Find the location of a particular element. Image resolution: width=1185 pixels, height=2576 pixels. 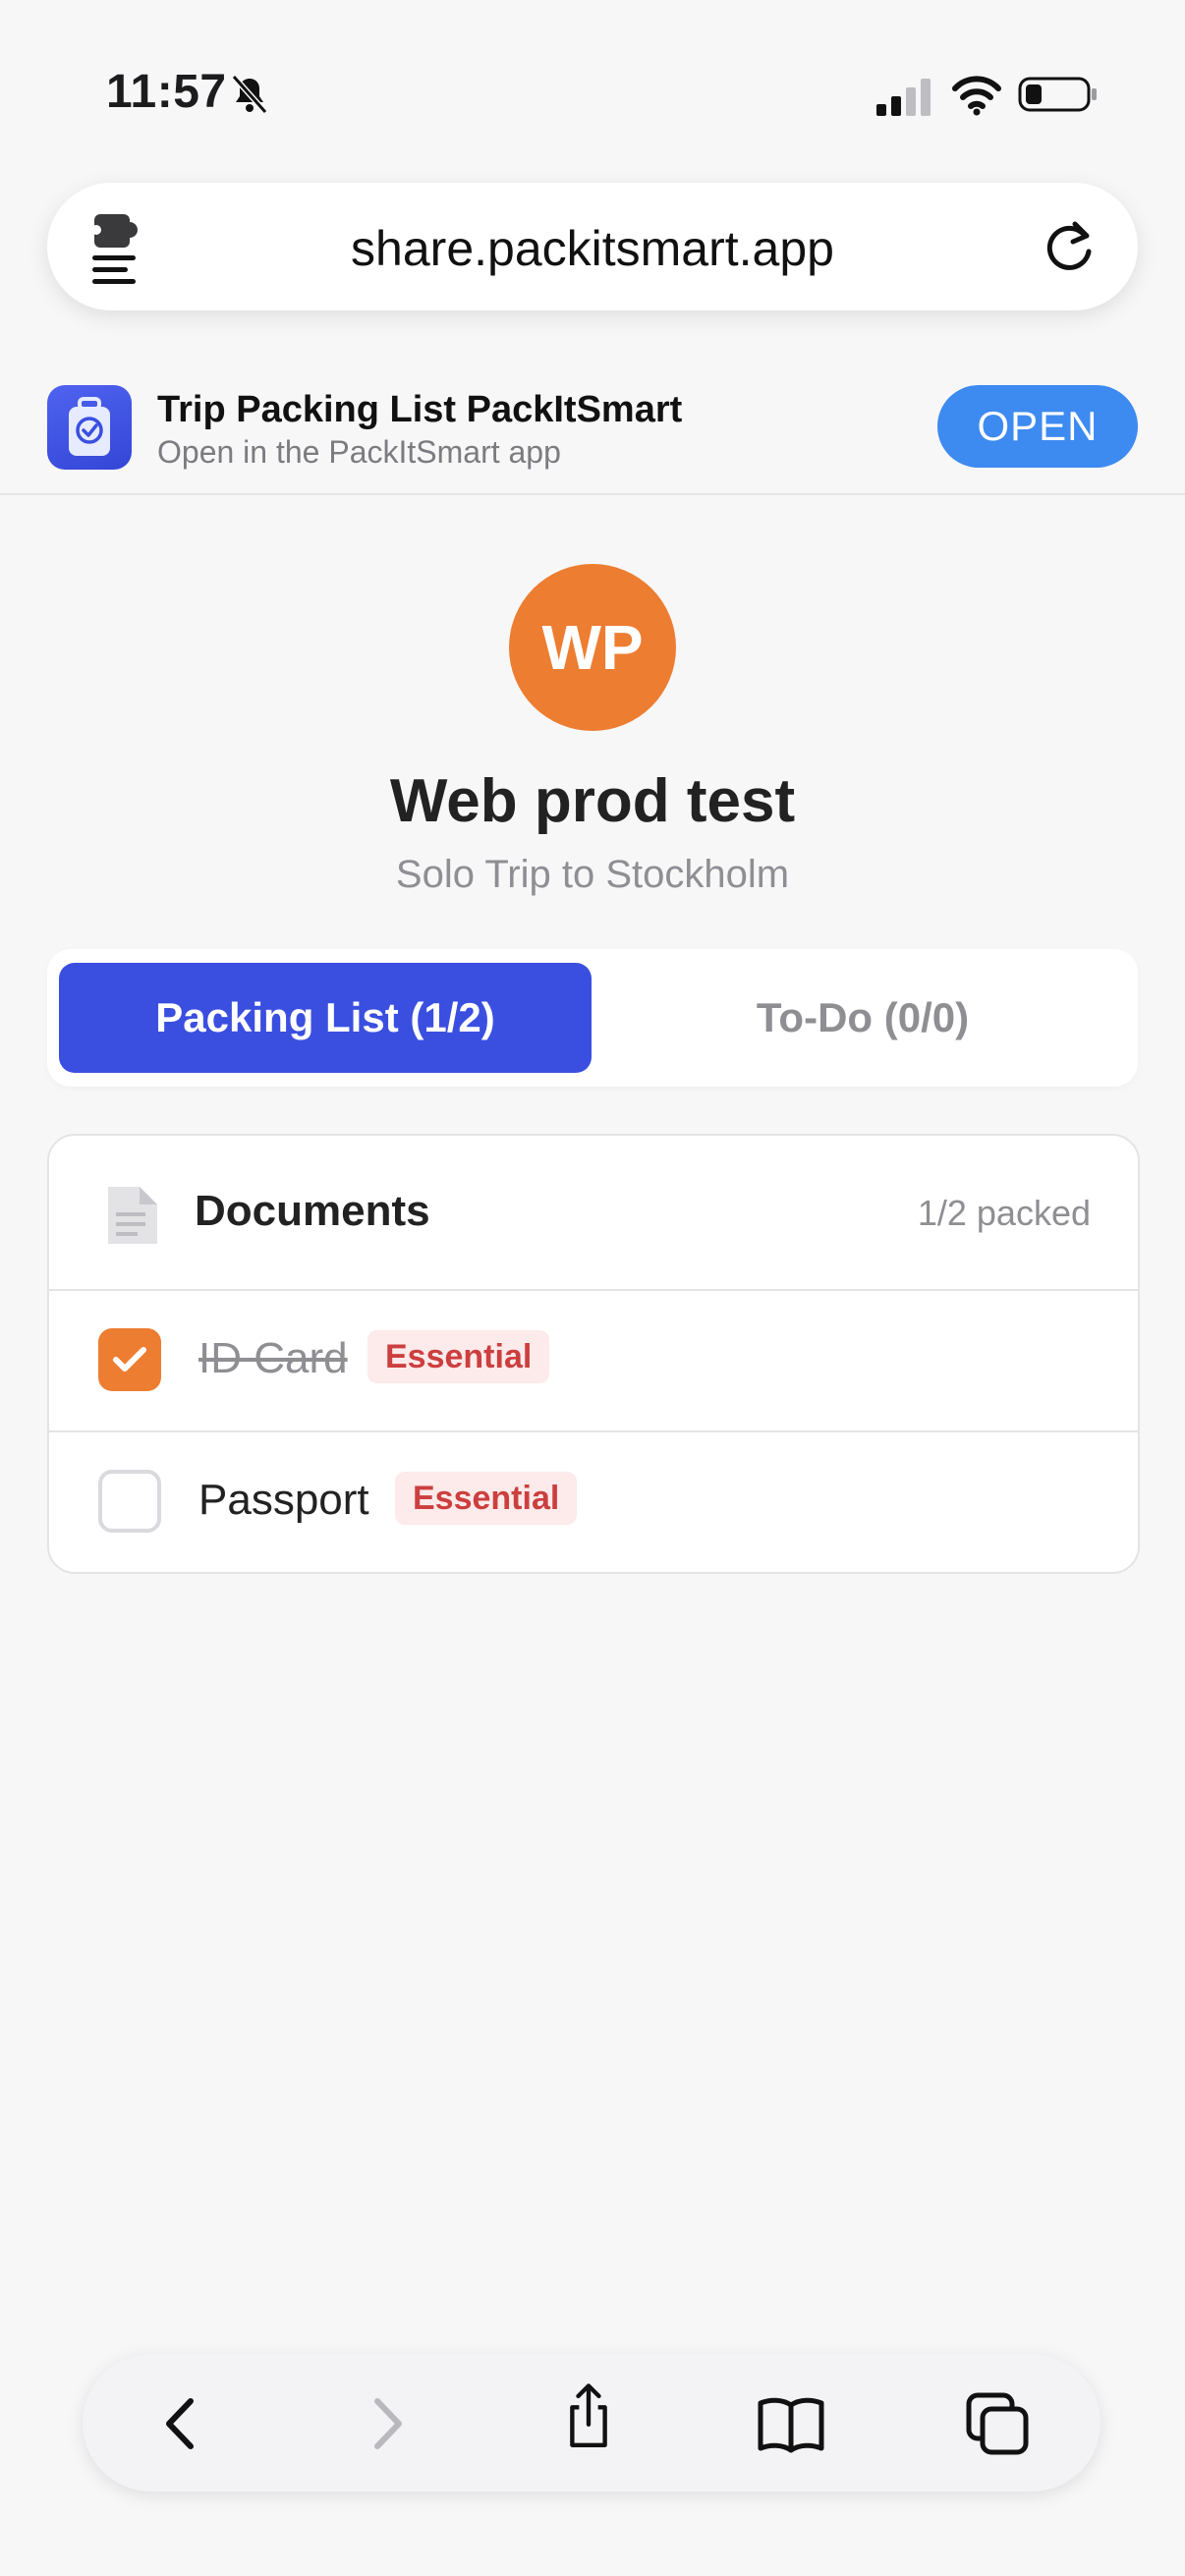

url-bar: share.packitsmart.app is located at coordinates (592, 246).